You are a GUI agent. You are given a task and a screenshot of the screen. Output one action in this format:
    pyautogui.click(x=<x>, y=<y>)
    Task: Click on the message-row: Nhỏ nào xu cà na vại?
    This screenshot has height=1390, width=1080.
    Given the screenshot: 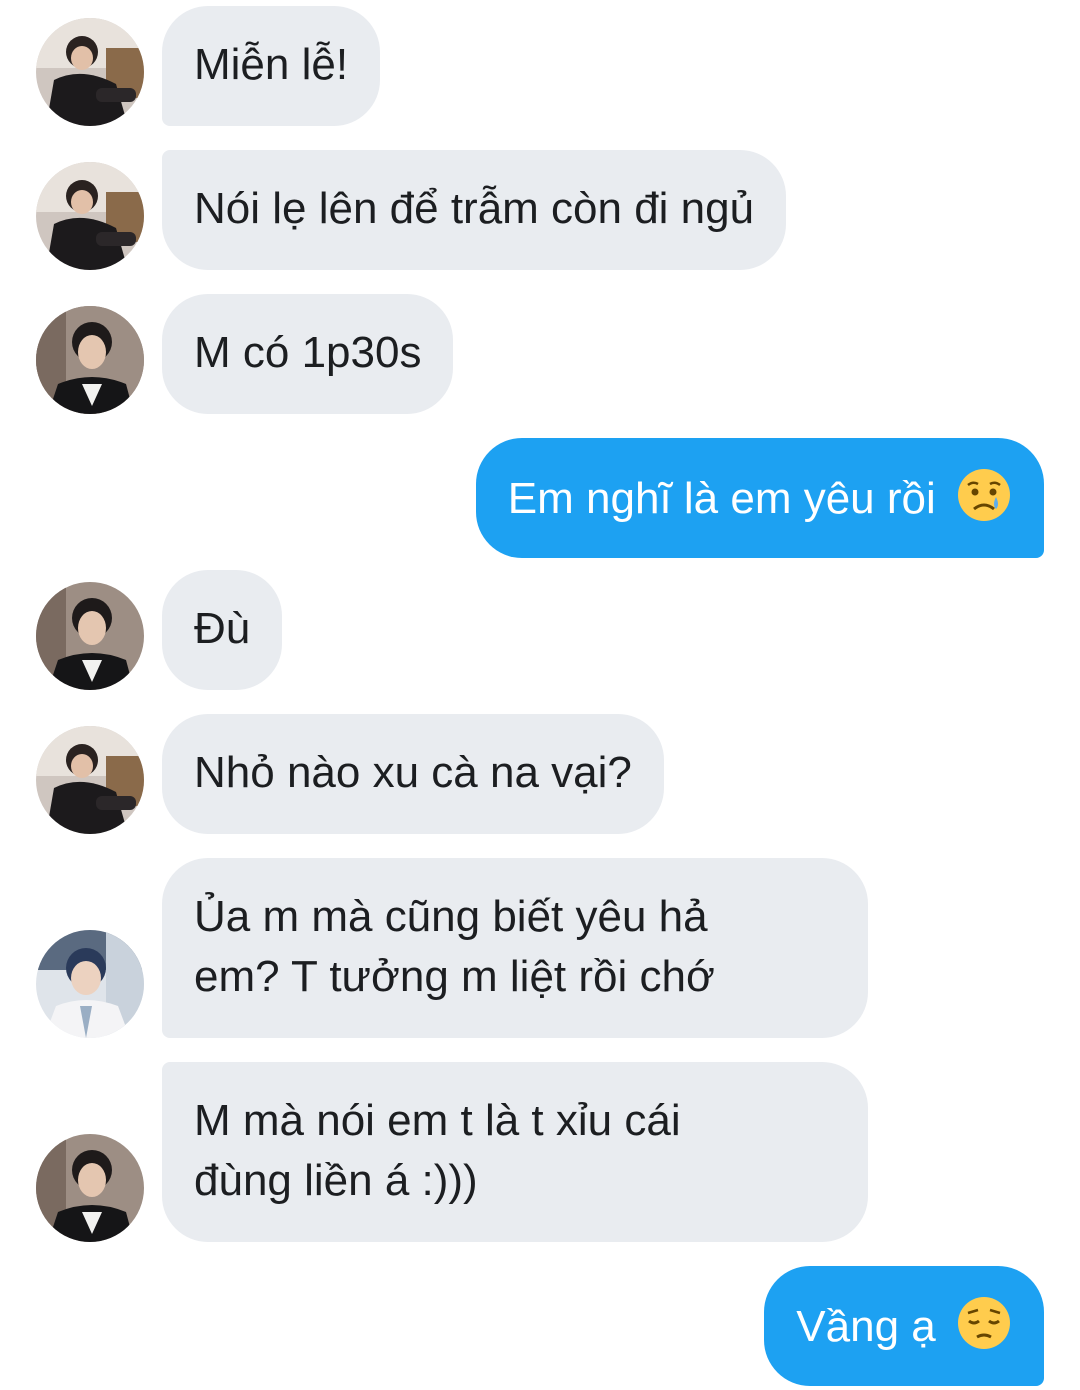 What is the action you would take?
    pyautogui.click(x=540, y=774)
    